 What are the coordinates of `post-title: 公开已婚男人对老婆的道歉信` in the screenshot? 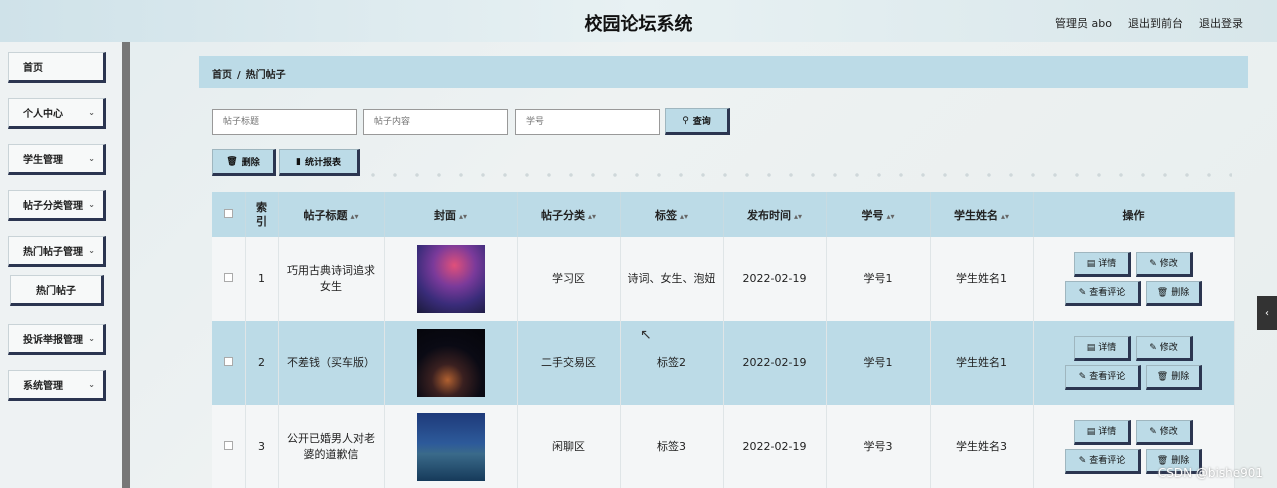 It's located at (331, 446).